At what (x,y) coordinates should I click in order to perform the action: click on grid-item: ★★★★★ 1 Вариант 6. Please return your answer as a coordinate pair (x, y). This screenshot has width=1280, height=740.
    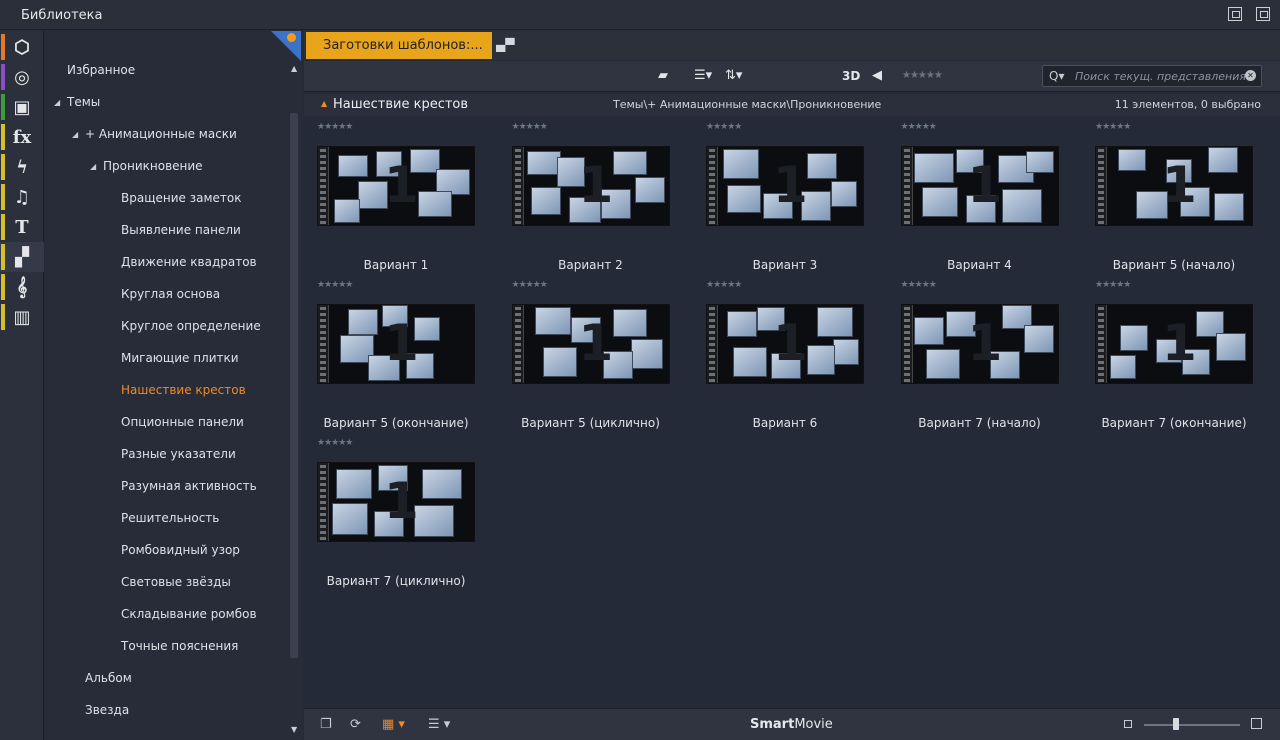
    Looking at the image, I should click on (778, 357).